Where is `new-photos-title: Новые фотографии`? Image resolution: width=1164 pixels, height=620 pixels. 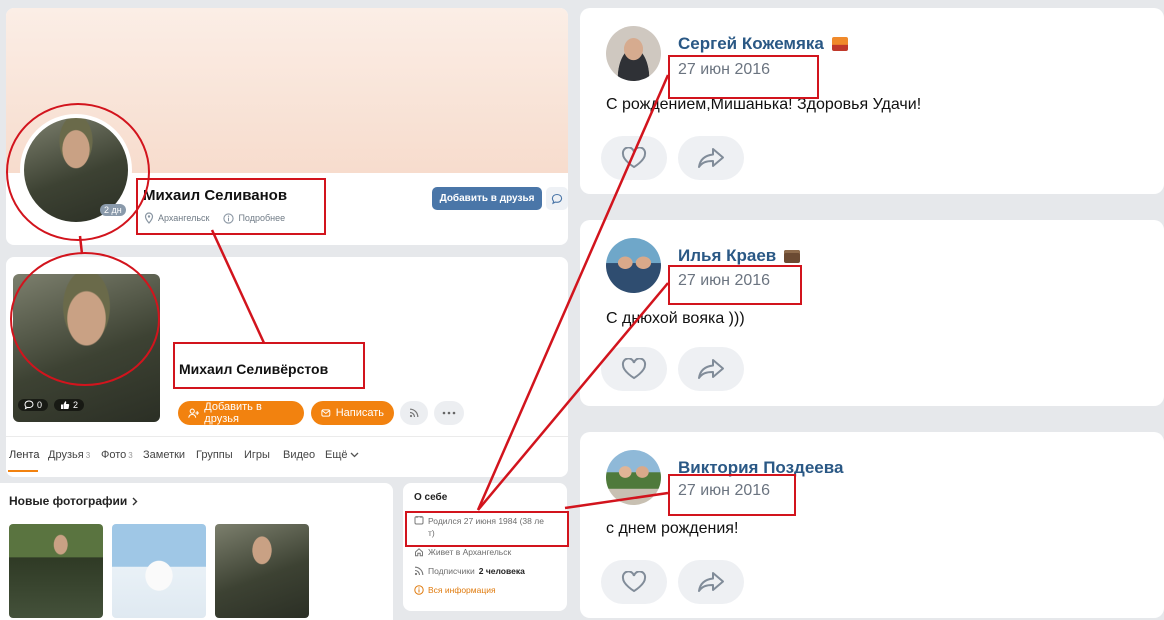 new-photos-title: Новые фотографии is located at coordinates (73, 501).